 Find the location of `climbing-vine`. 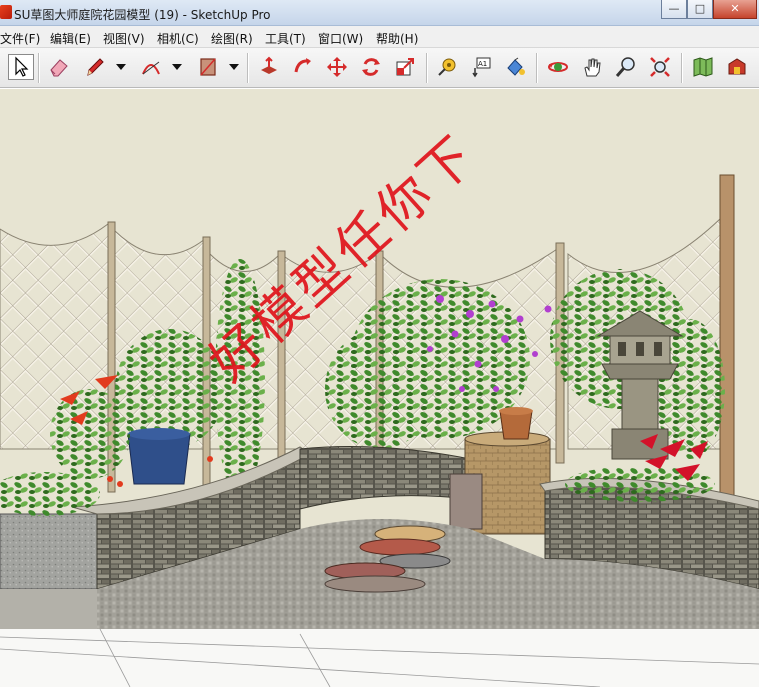

climbing-vine is located at coordinates (380, 389).